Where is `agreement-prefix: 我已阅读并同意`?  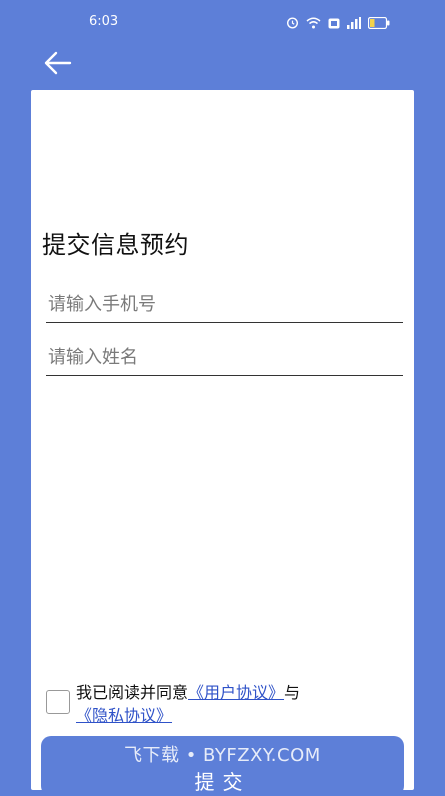
agreement-prefix: 我已阅读并同意 is located at coordinates (132, 692).